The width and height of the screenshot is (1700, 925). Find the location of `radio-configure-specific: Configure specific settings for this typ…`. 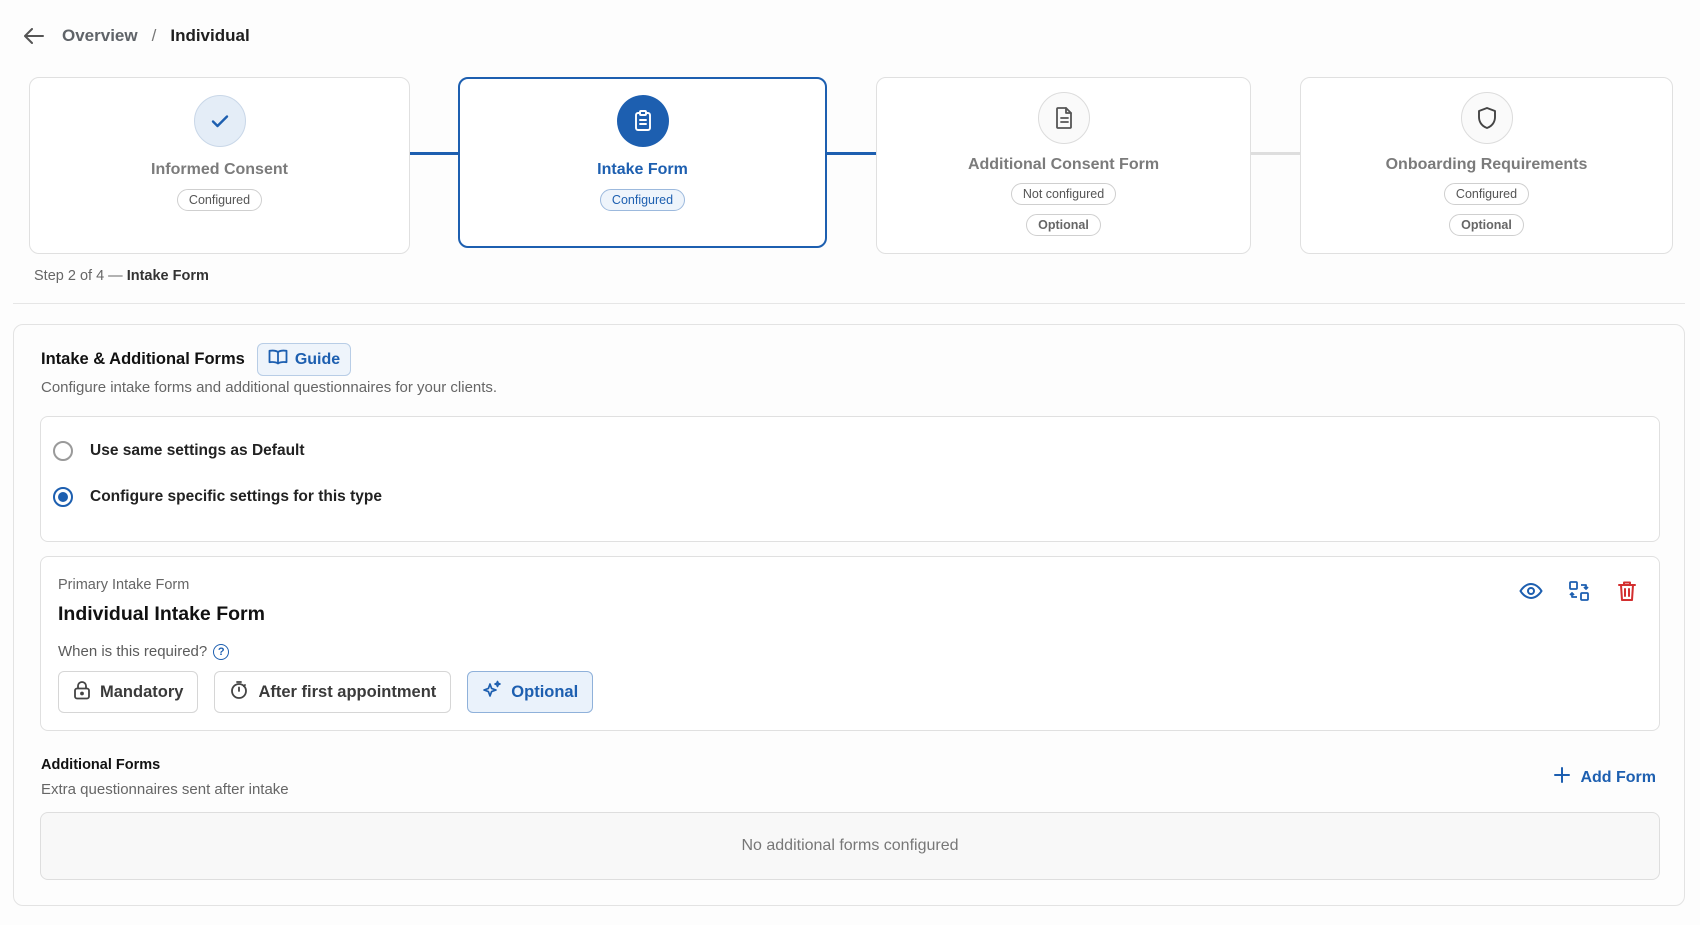

radio-configure-specific: Configure specific settings for this typ… is located at coordinates (217, 497).